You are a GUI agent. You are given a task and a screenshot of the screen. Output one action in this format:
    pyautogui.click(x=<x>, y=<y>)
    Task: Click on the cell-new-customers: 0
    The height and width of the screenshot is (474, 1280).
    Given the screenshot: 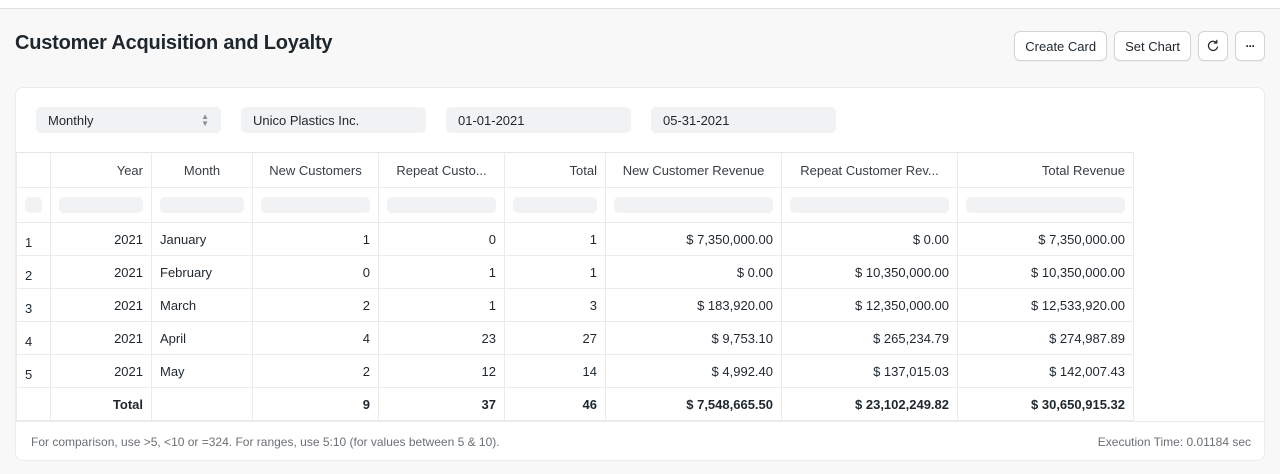 What is the action you would take?
    pyautogui.click(x=315, y=272)
    